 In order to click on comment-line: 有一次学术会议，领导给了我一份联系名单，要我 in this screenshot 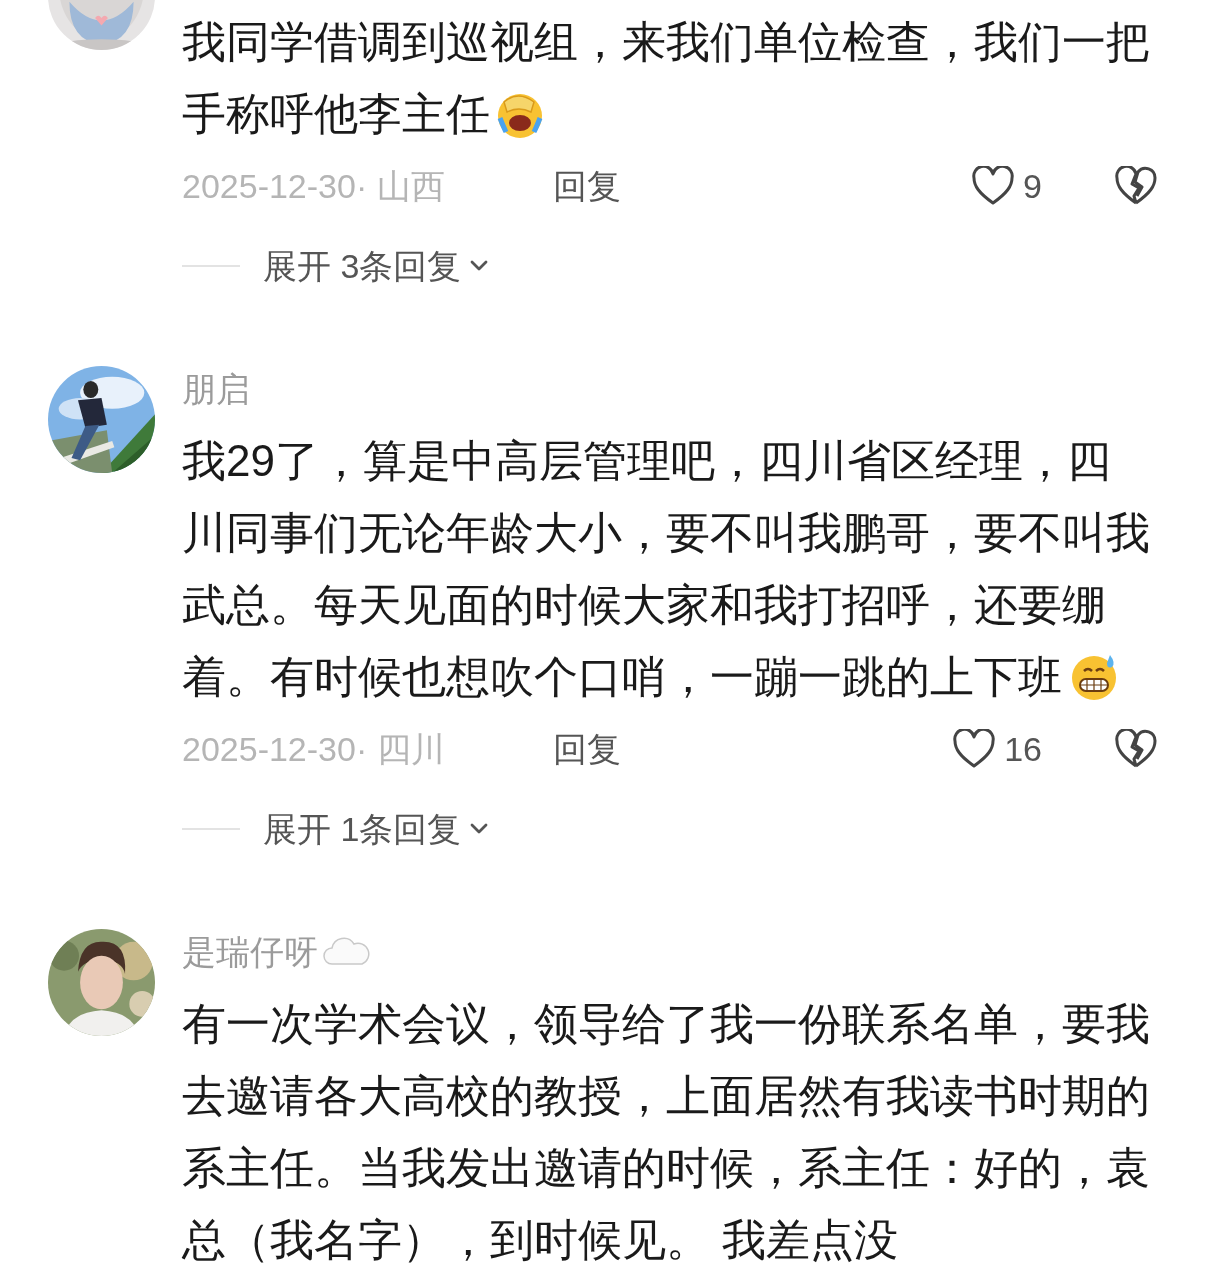, I will do `click(666, 1024)`.